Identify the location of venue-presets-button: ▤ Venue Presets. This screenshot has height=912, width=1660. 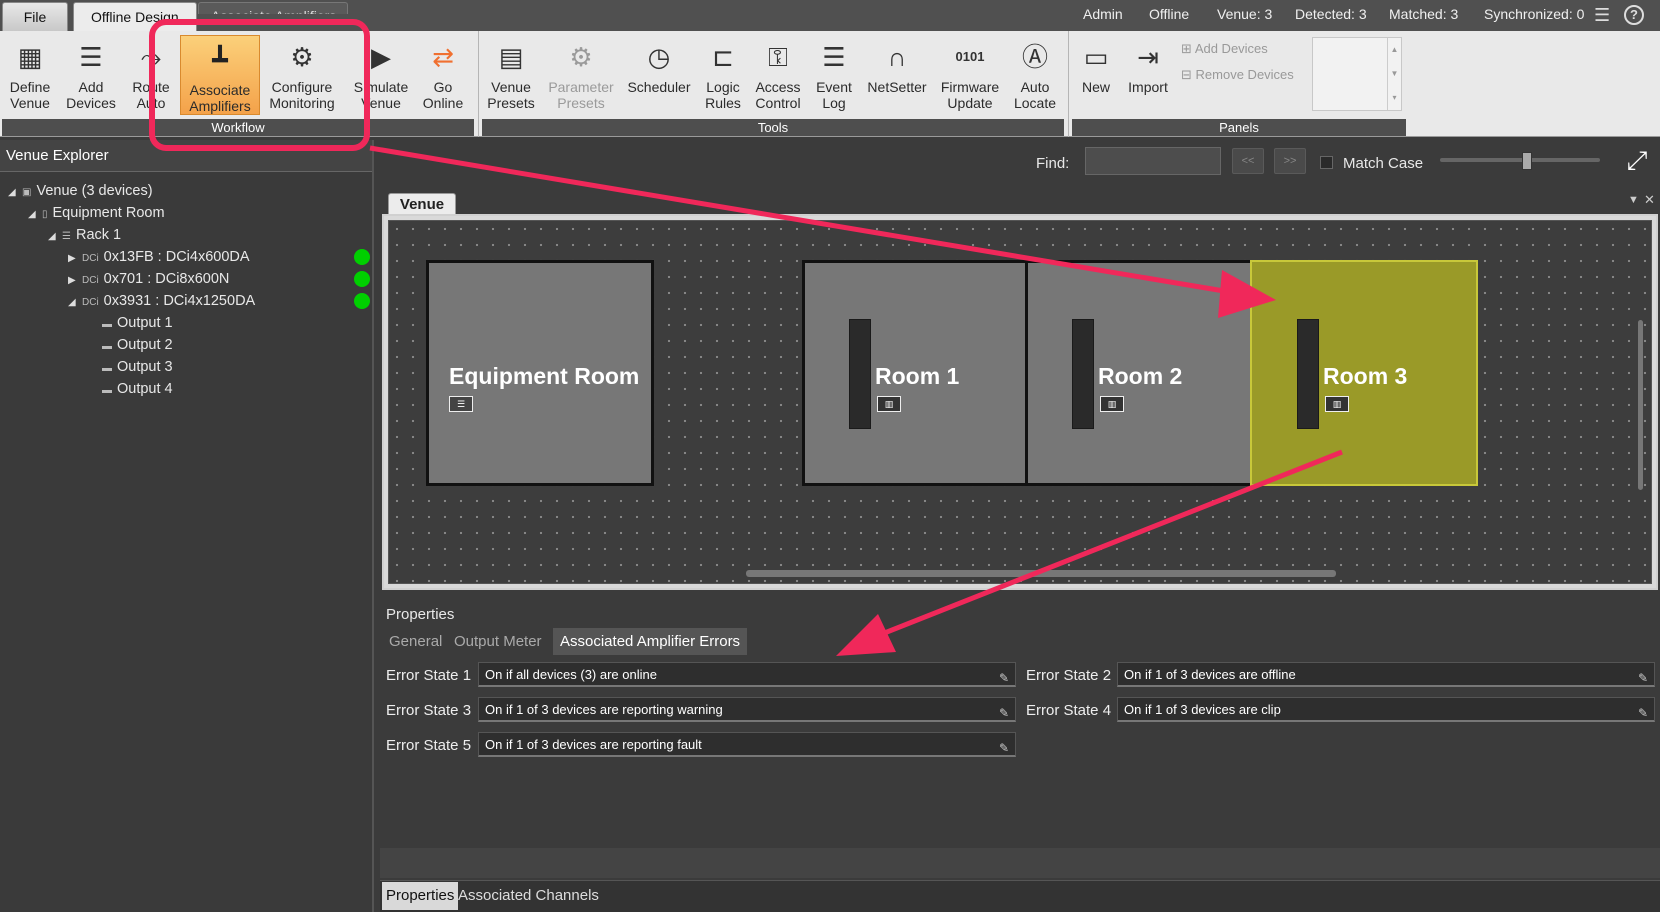
(511, 74).